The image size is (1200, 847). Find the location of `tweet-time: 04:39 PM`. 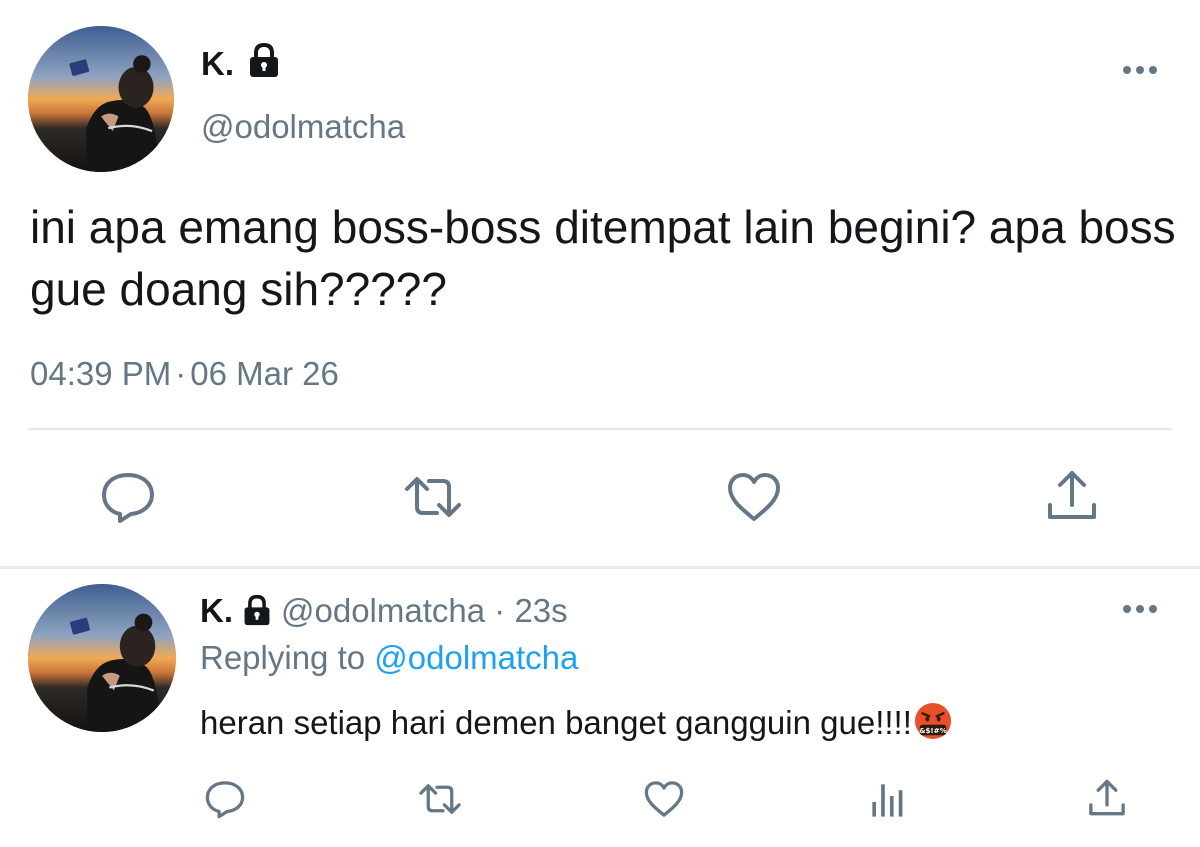

tweet-time: 04:39 PM is located at coordinates (101, 373).